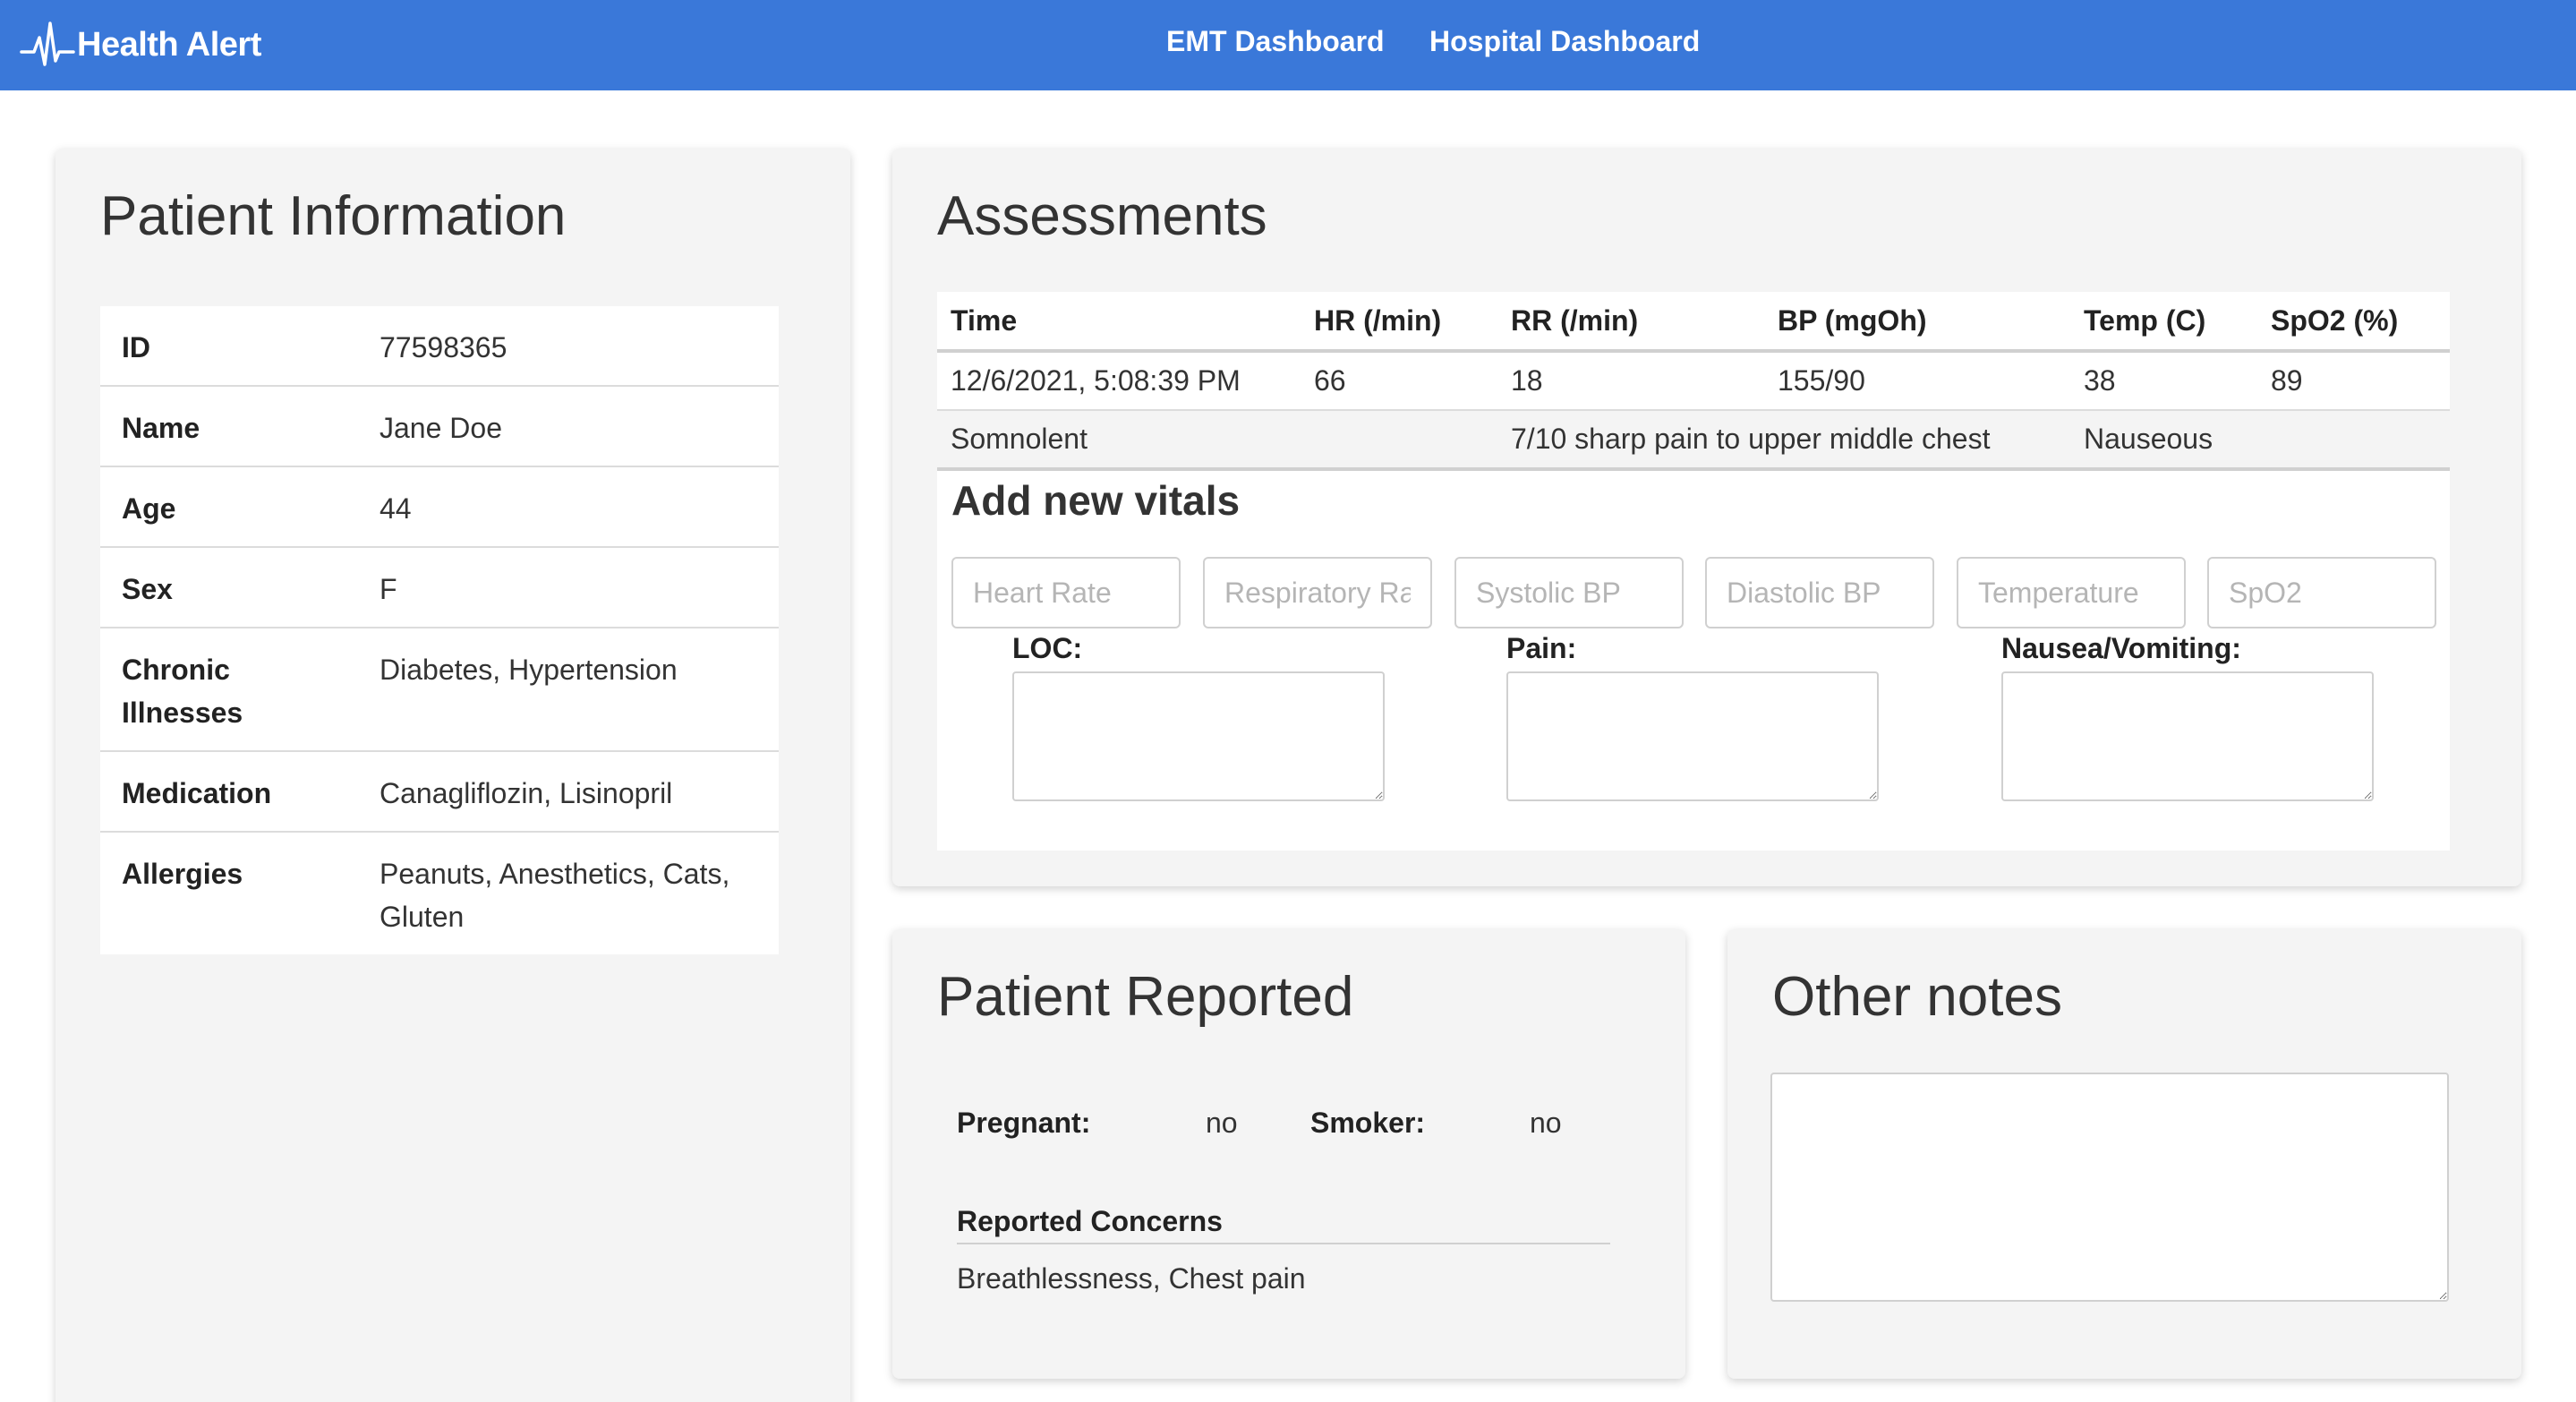 The image size is (2576, 1402). I want to click on systolic-bp-input, so click(1569, 592).